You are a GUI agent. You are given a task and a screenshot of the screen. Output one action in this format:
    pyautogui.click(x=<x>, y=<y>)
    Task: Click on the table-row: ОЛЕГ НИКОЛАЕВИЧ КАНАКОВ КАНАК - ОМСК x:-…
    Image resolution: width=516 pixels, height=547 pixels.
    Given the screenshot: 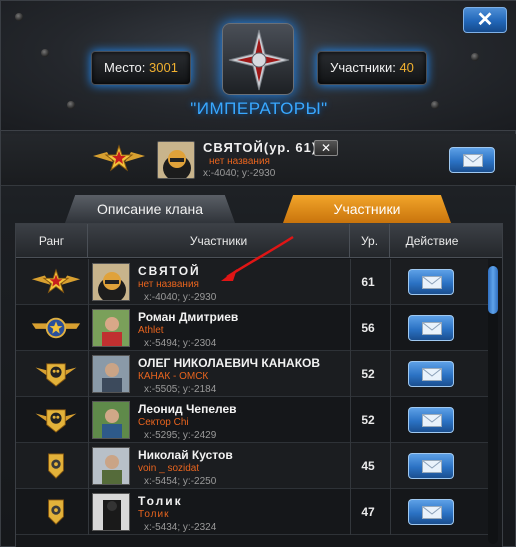 What is the action you would take?
    pyautogui.click(x=252, y=374)
    